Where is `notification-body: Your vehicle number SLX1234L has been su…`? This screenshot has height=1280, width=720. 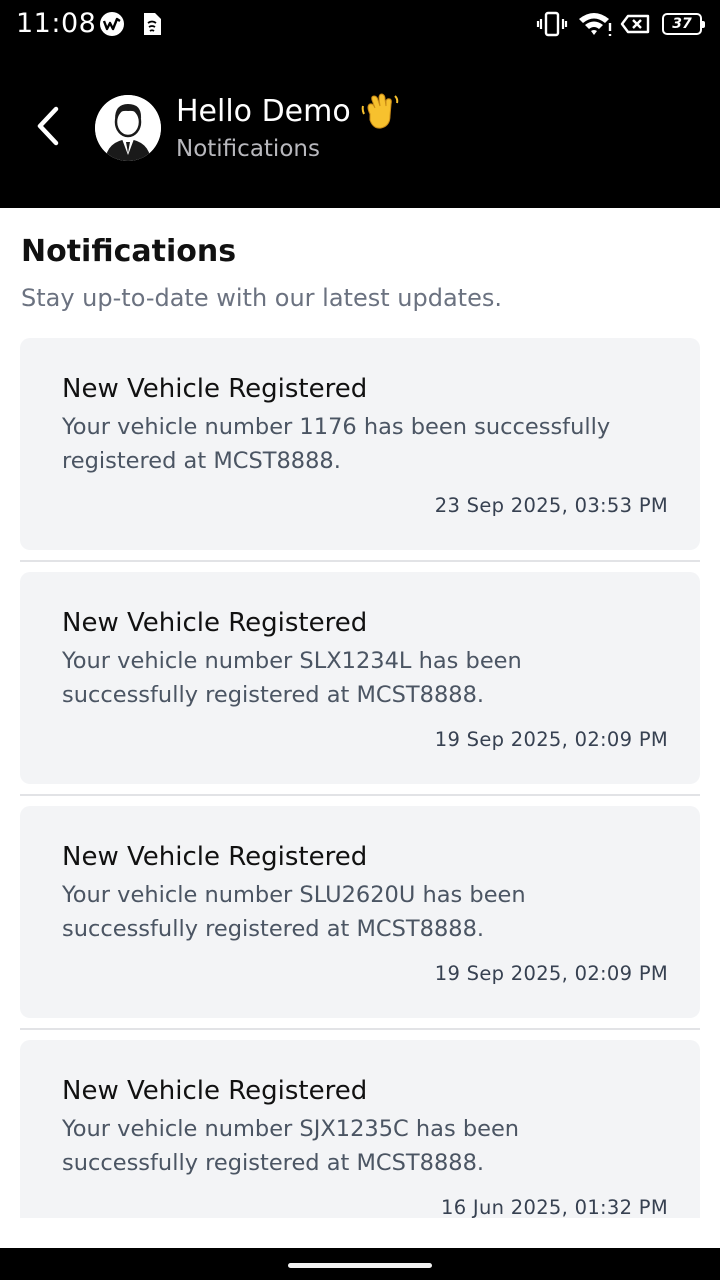
notification-body: Your vehicle number SLX1234L has been su… is located at coordinates (292, 678).